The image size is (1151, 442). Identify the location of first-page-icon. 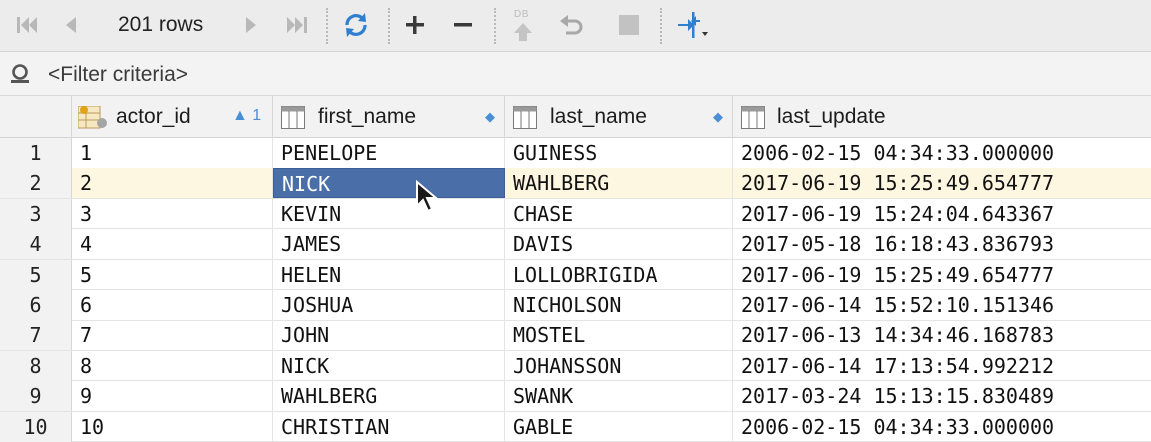
(27, 25).